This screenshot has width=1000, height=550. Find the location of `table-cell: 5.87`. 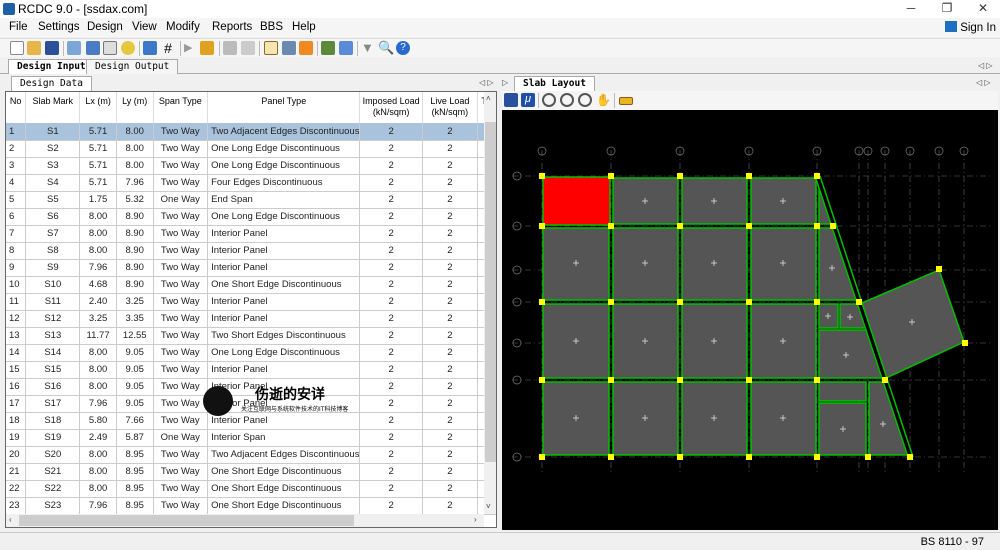

table-cell: 5.87 is located at coordinates (135, 438).